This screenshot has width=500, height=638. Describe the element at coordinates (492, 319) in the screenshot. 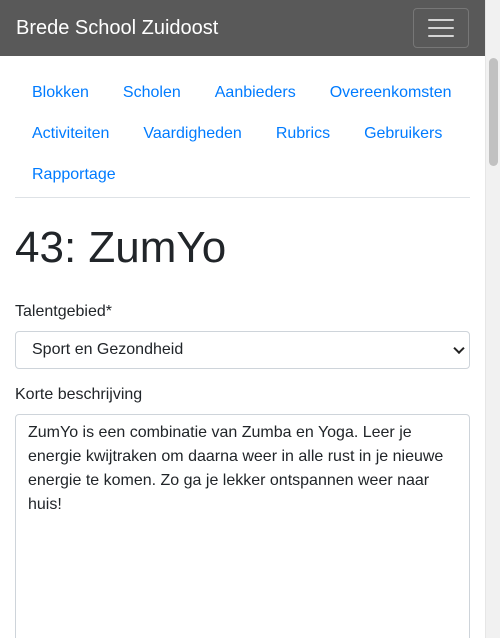

I see `page-scrollbar` at that location.